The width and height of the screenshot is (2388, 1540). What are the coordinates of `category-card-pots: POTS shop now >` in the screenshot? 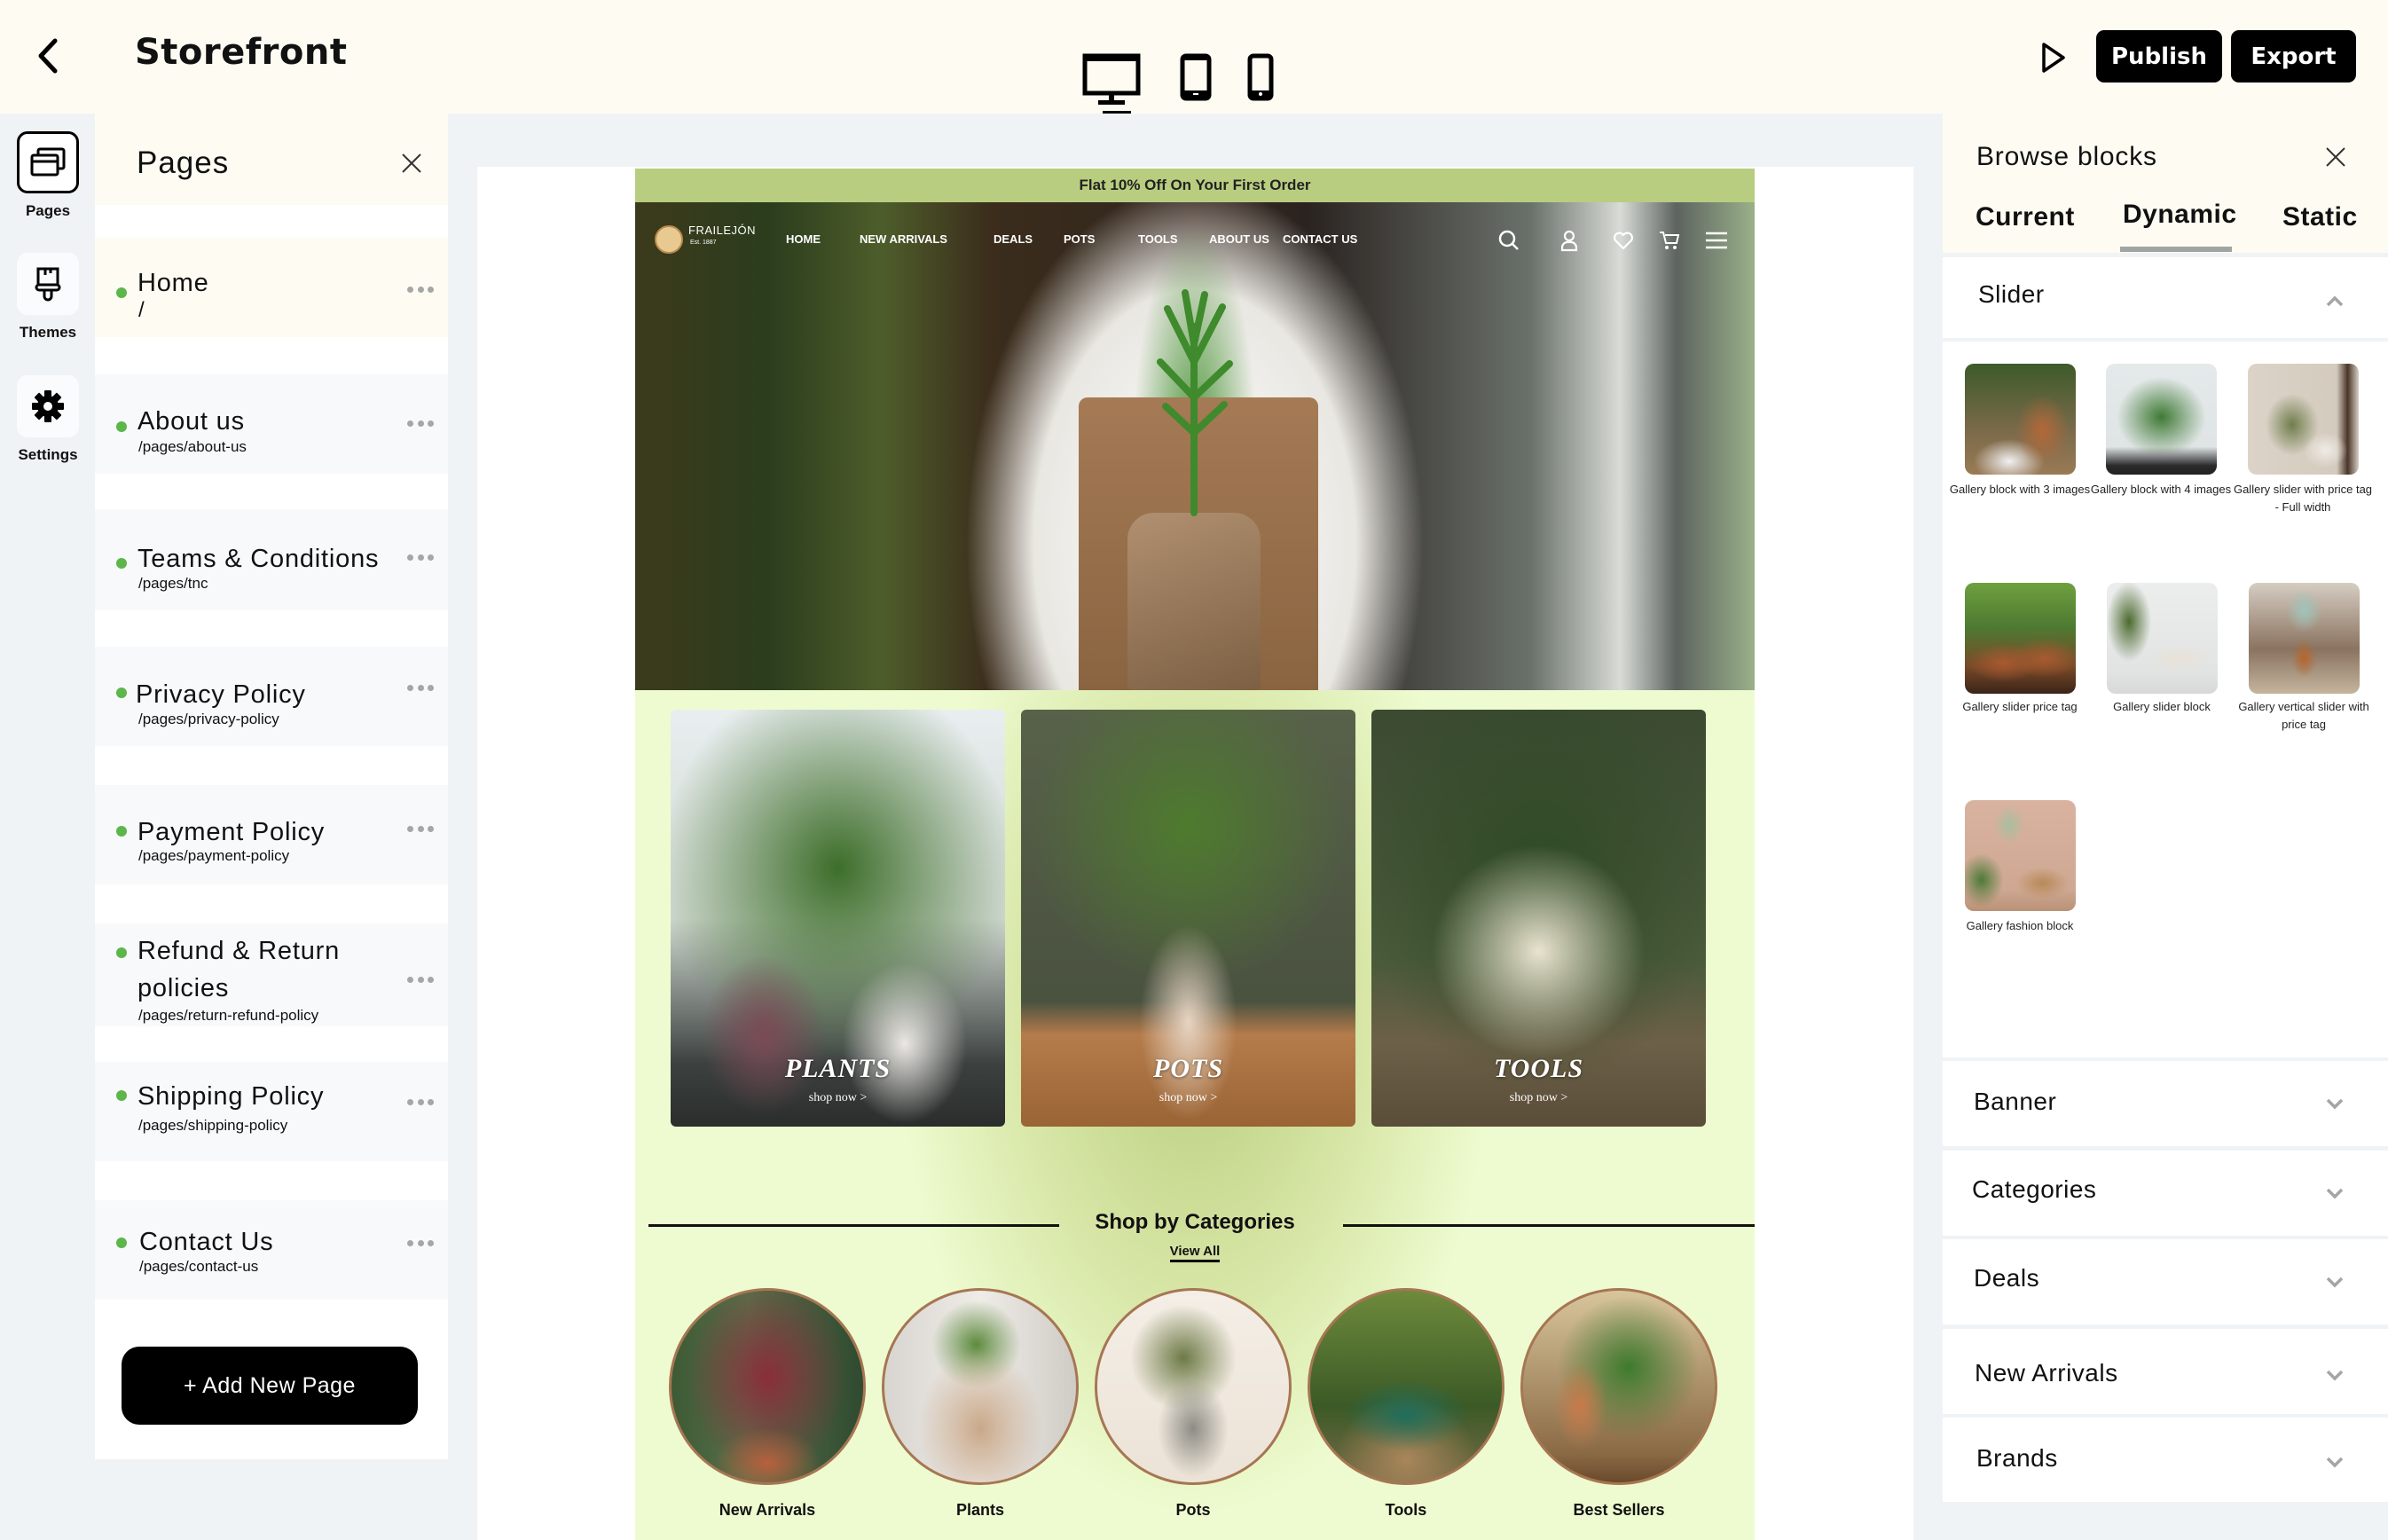 It's located at (1188, 918).